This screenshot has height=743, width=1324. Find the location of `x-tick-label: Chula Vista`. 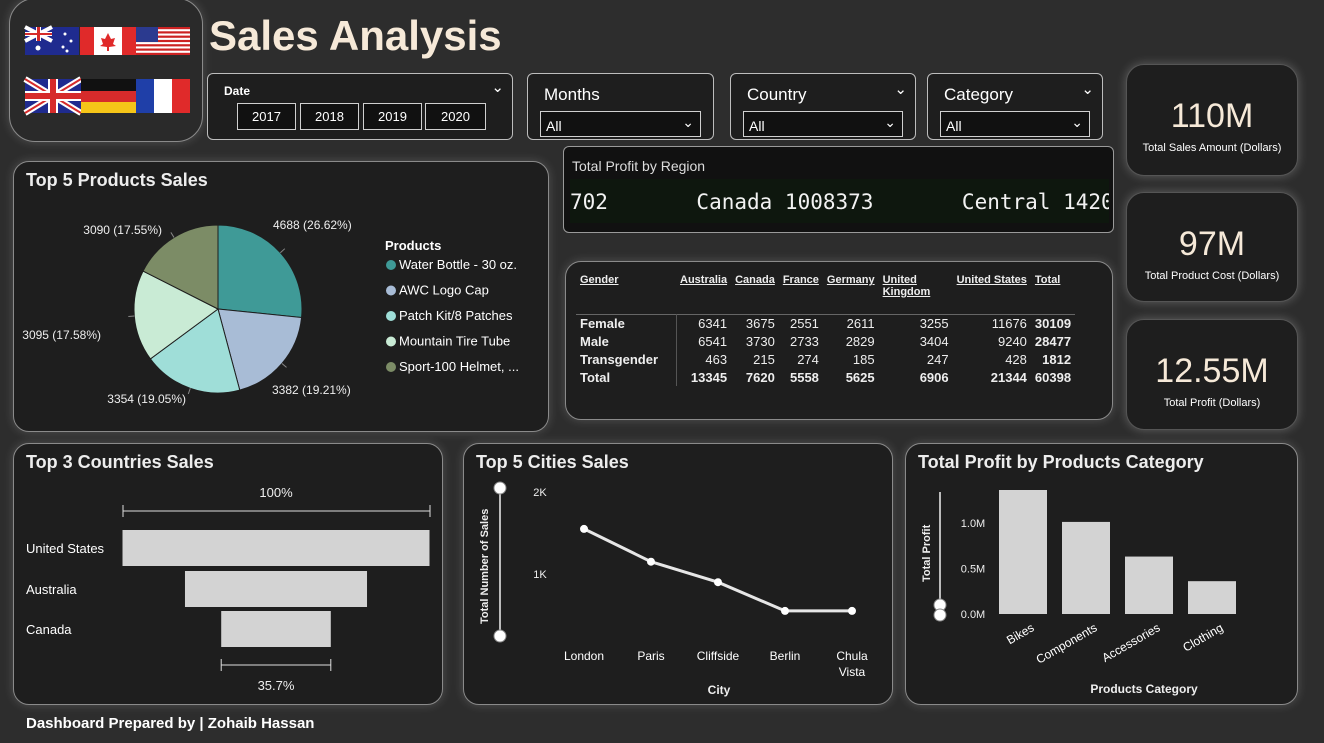

x-tick-label: Chula Vista is located at coordinates (852, 664).